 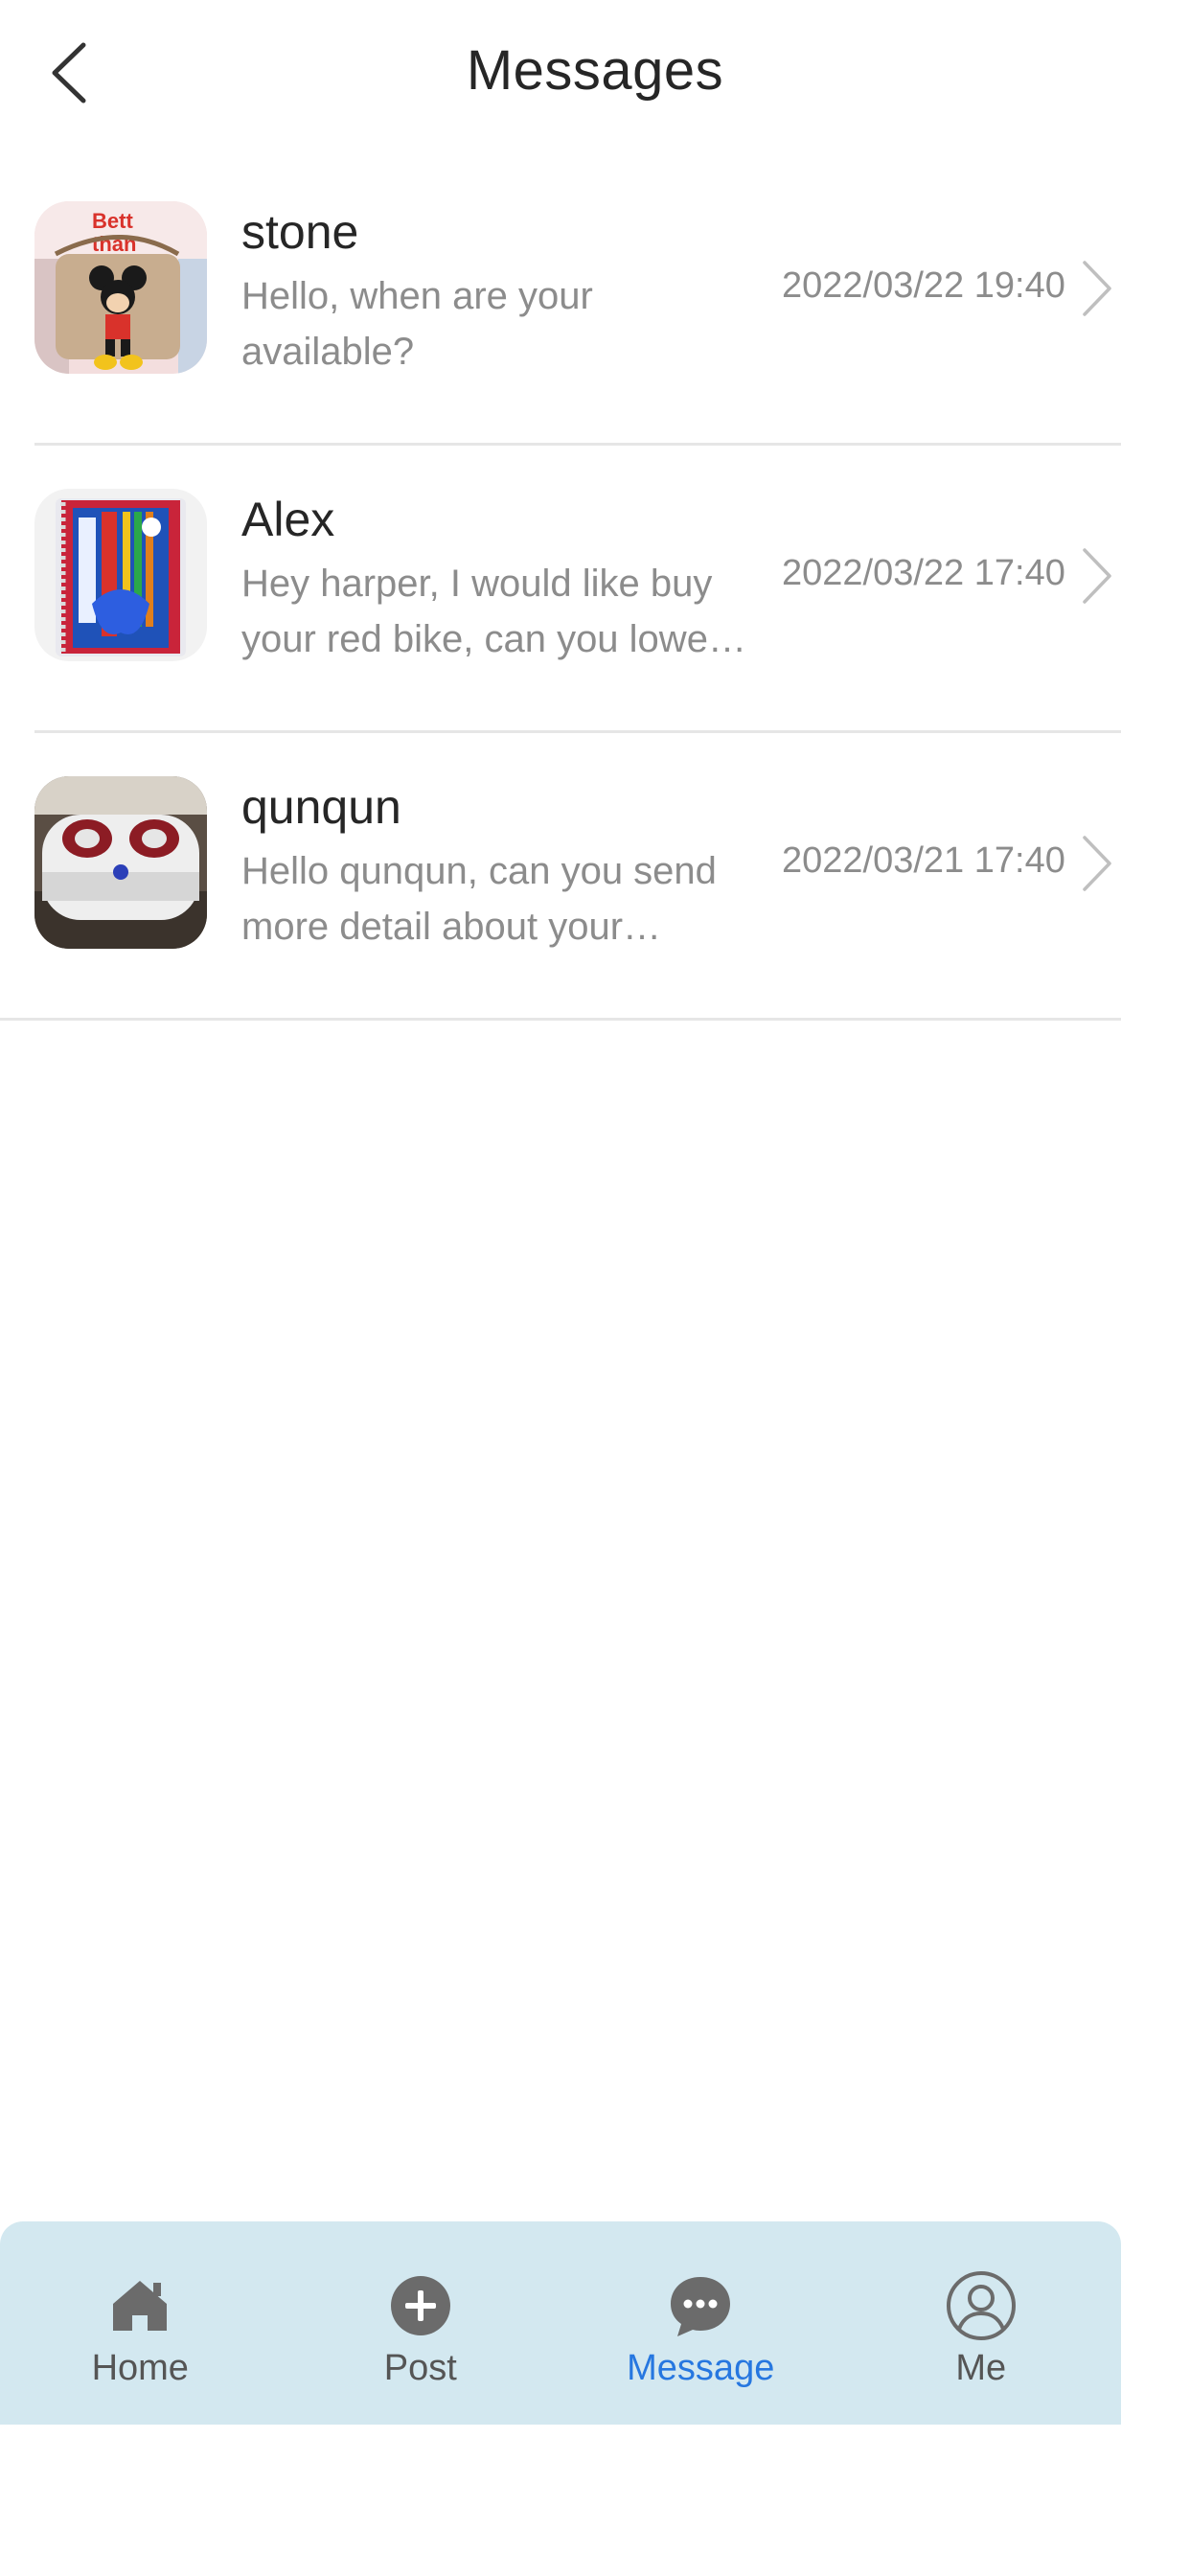 I want to click on tab-post: Post, so click(x=421, y=2323).